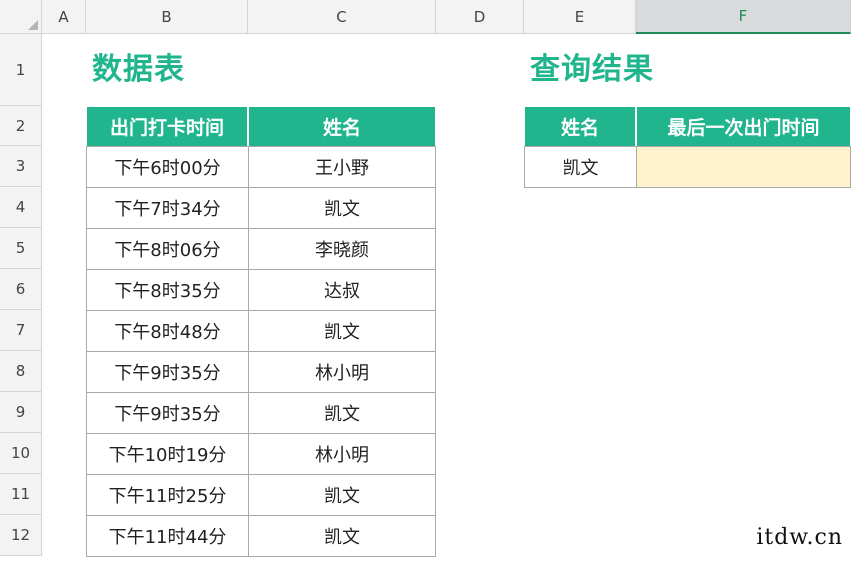 The width and height of the screenshot is (861, 562). Describe the element at coordinates (342, 17) in the screenshot. I see `column-header-c: C` at that location.